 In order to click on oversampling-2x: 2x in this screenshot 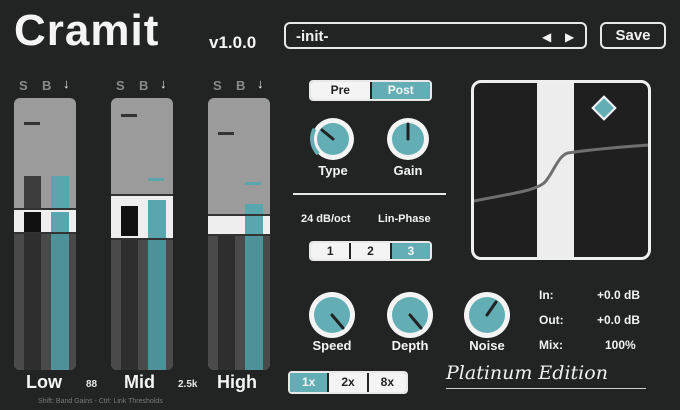, I will do `click(347, 382)`.